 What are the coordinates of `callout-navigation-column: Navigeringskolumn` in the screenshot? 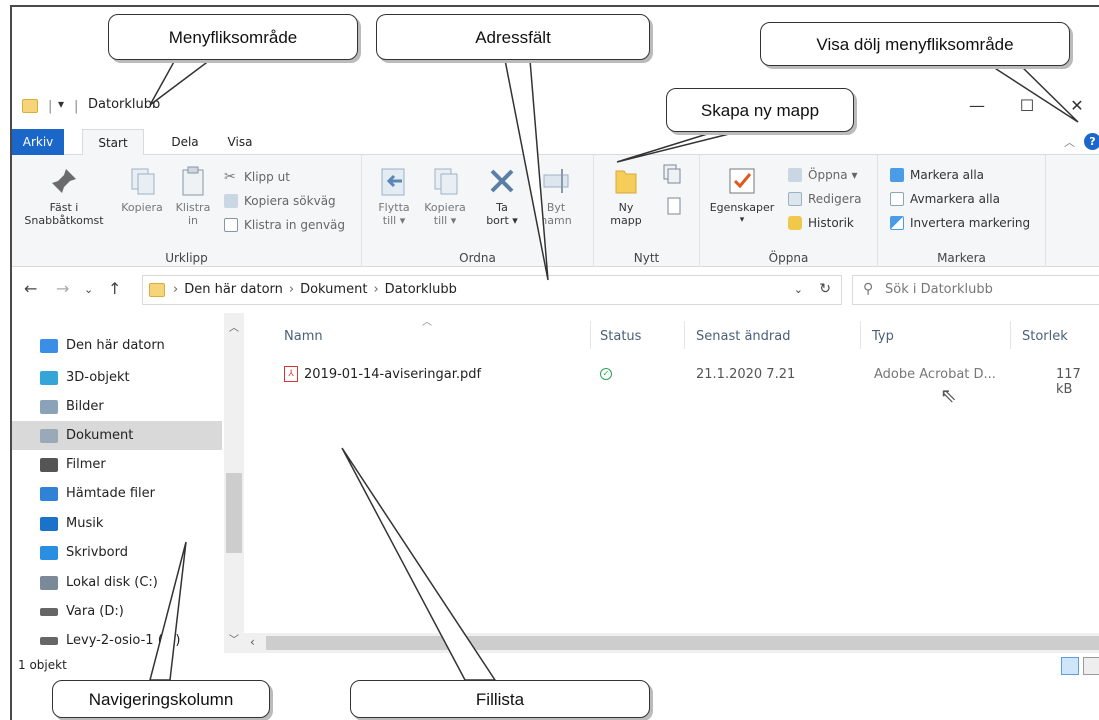 It's located at (161, 699).